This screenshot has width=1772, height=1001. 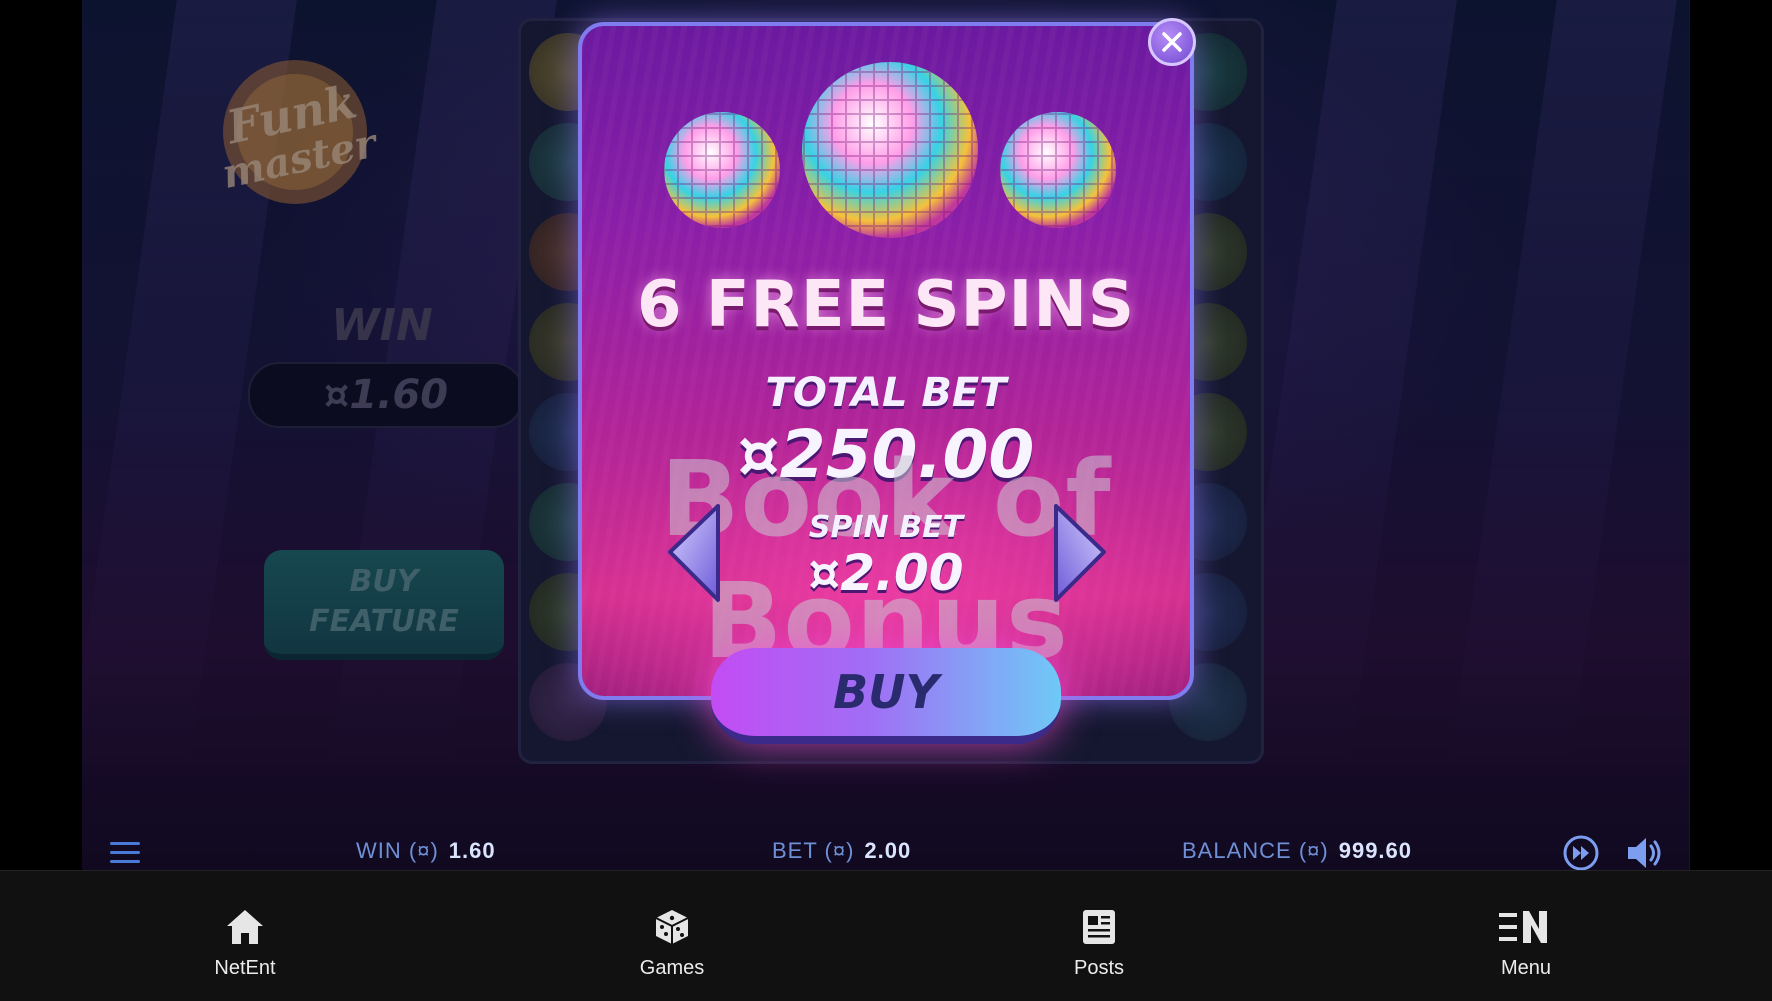 I want to click on app-bottom-nav: NetEnt Games Posts Menu, so click(x=886, y=935).